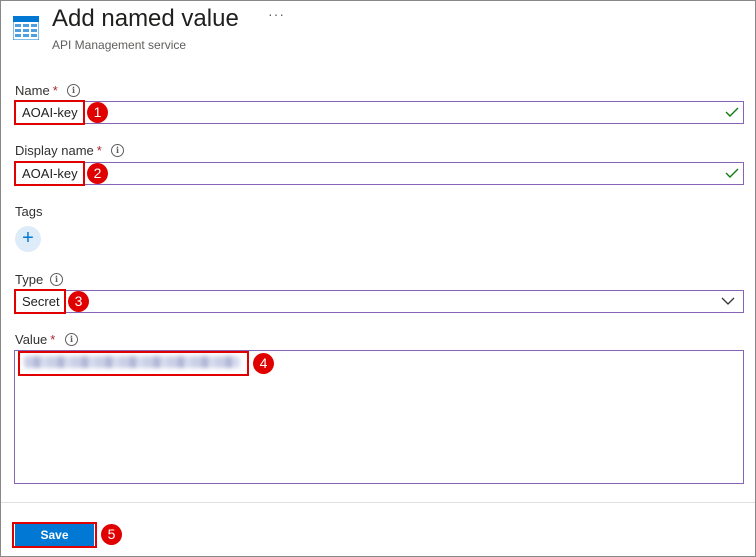  Describe the element at coordinates (119, 45) in the screenshot. I see `page-subtitle: API Management service` at that location.